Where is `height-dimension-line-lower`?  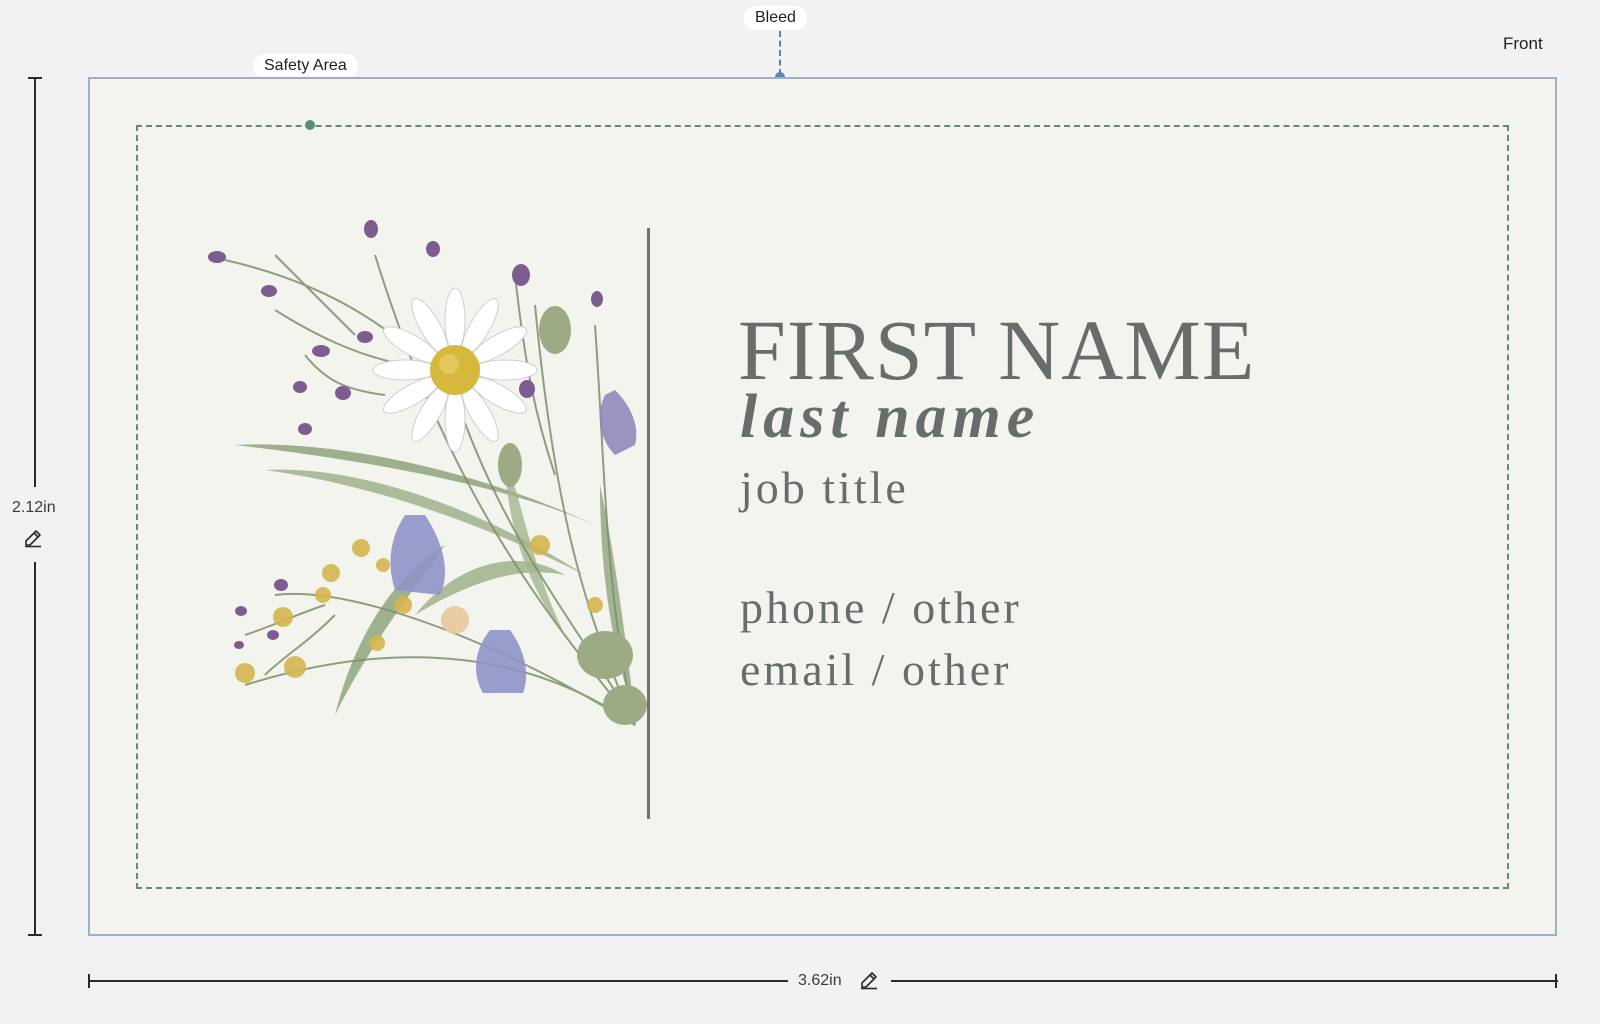
height-dimension-line-lower is located at coordinates (35, 749).